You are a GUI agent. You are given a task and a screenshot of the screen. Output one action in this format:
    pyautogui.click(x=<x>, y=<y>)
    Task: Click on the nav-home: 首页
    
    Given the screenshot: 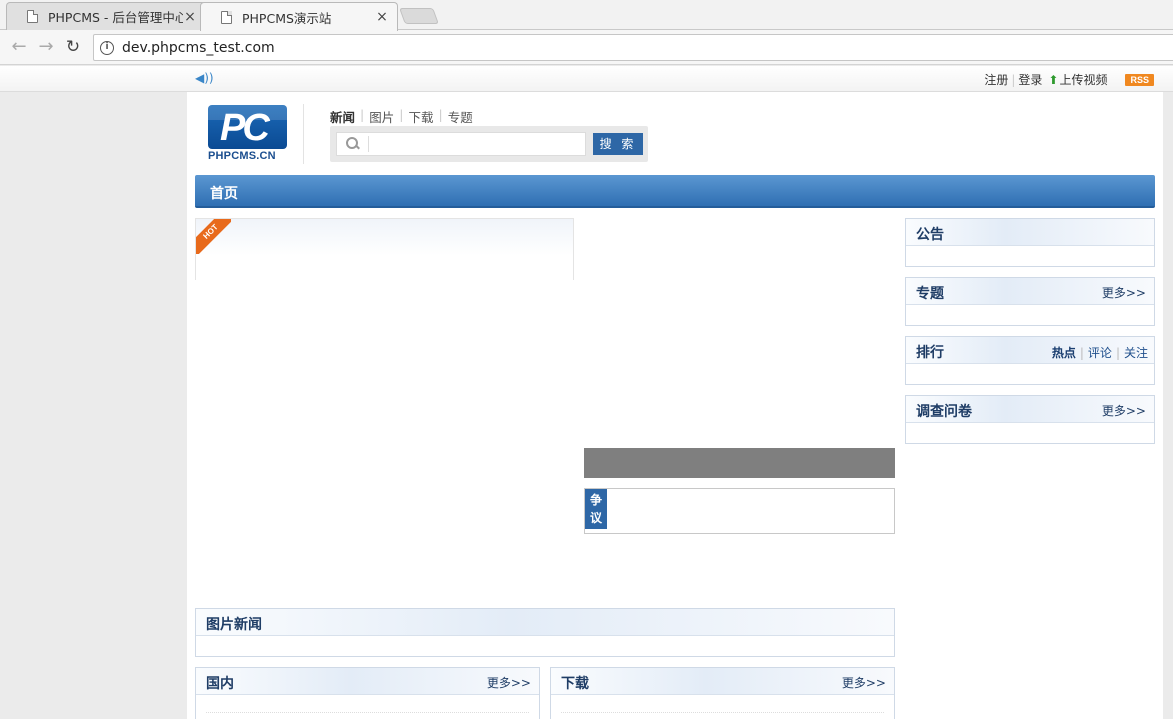 What is the action you would take?
    pyautogui.click(x=224, y=193)
    